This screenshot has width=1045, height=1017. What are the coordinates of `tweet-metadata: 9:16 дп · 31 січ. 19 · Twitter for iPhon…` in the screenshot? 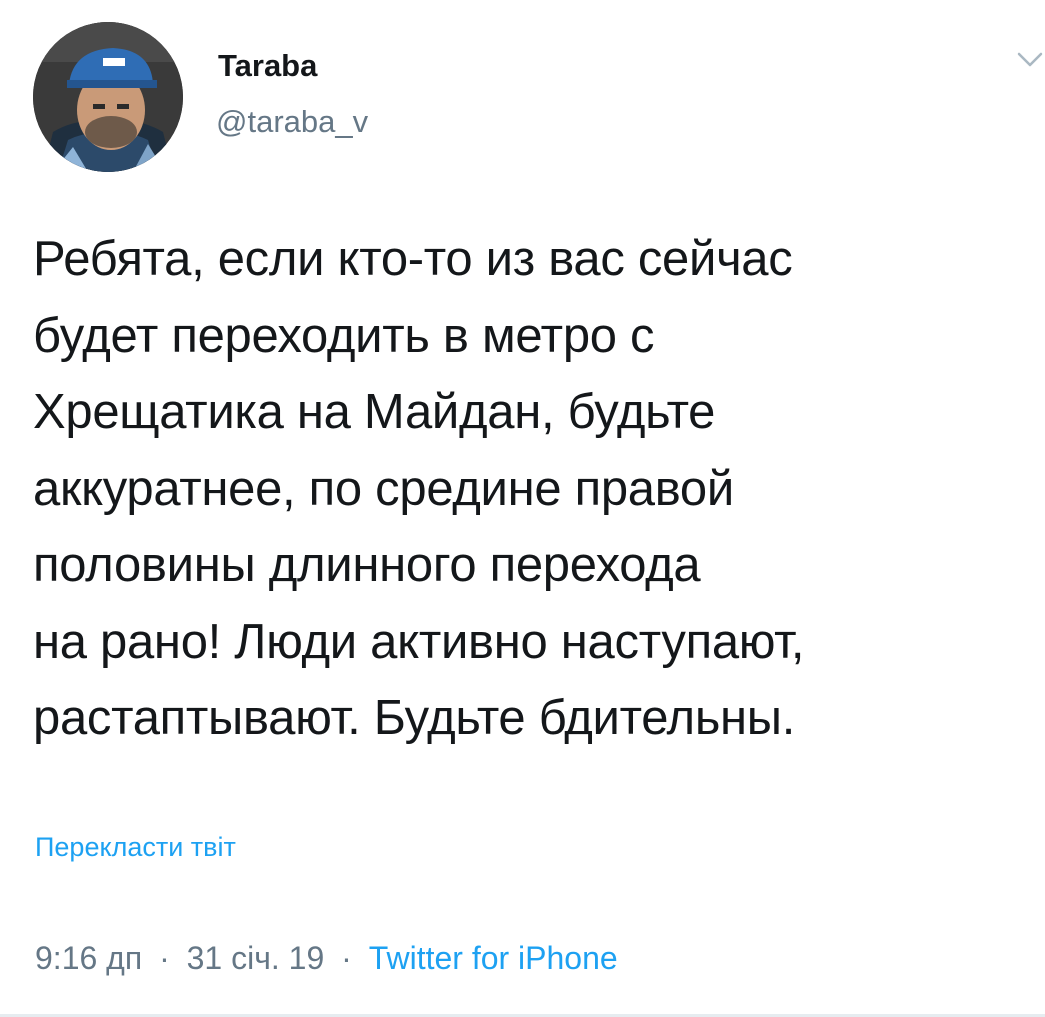 It's located at (326, 958).